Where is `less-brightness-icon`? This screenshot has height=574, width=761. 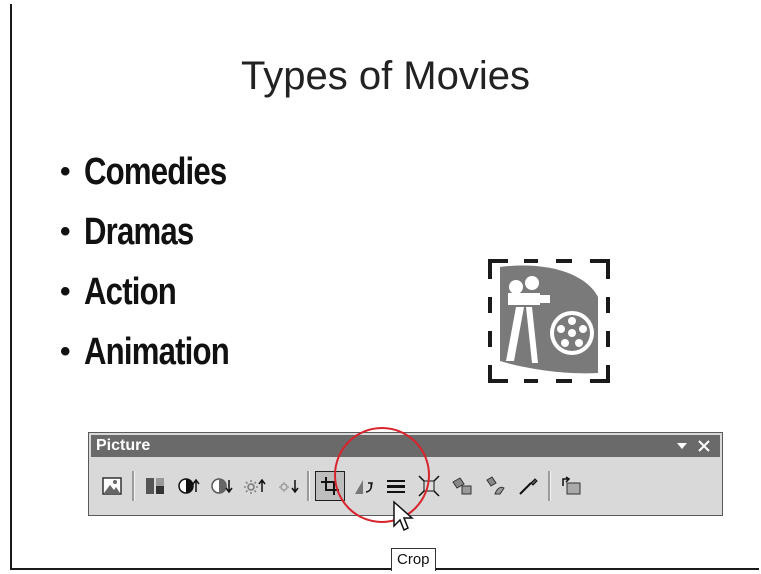
less-brightness-icon is located at coordinates (289, 487).